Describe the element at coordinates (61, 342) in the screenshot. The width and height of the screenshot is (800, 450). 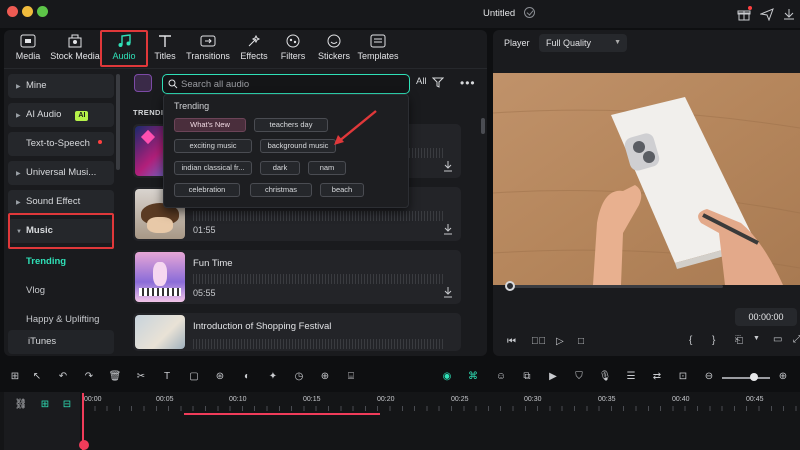
I see `sidebar-item-itunes: iTunes` at that location.